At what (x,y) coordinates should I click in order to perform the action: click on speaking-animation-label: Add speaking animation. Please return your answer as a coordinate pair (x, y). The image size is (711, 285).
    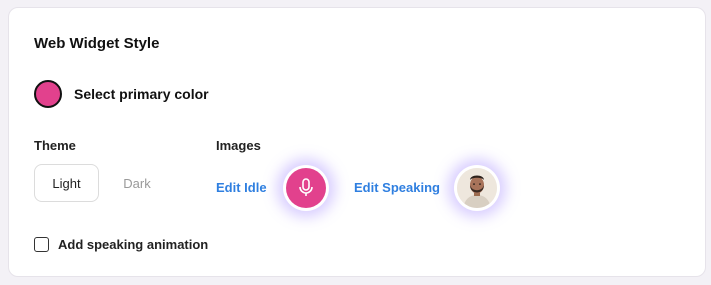
    Looking at the image, I should click on (133, 244).